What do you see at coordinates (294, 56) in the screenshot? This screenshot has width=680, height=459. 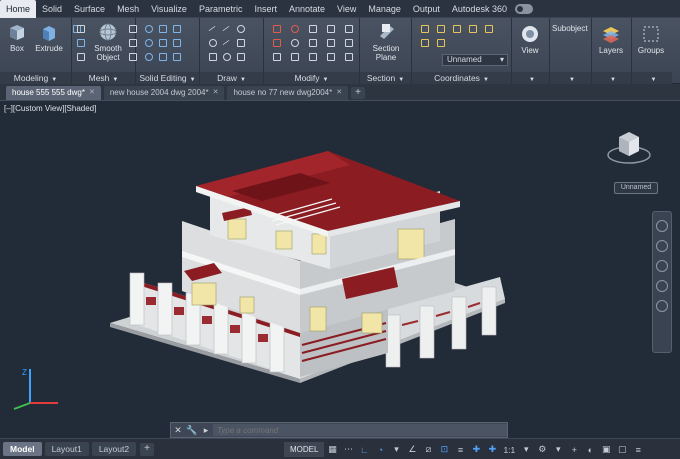 I see `scale-icon` at bounding box center [294, 56].